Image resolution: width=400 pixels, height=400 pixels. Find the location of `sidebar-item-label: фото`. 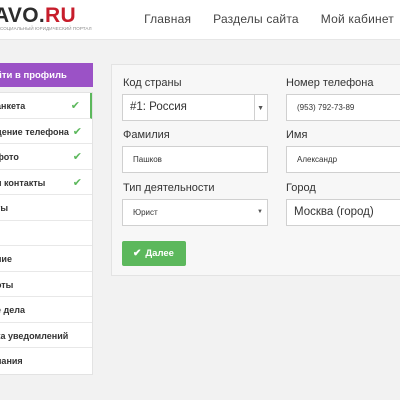

sidebar-item-label: фото is located at coordinates (9, 157).